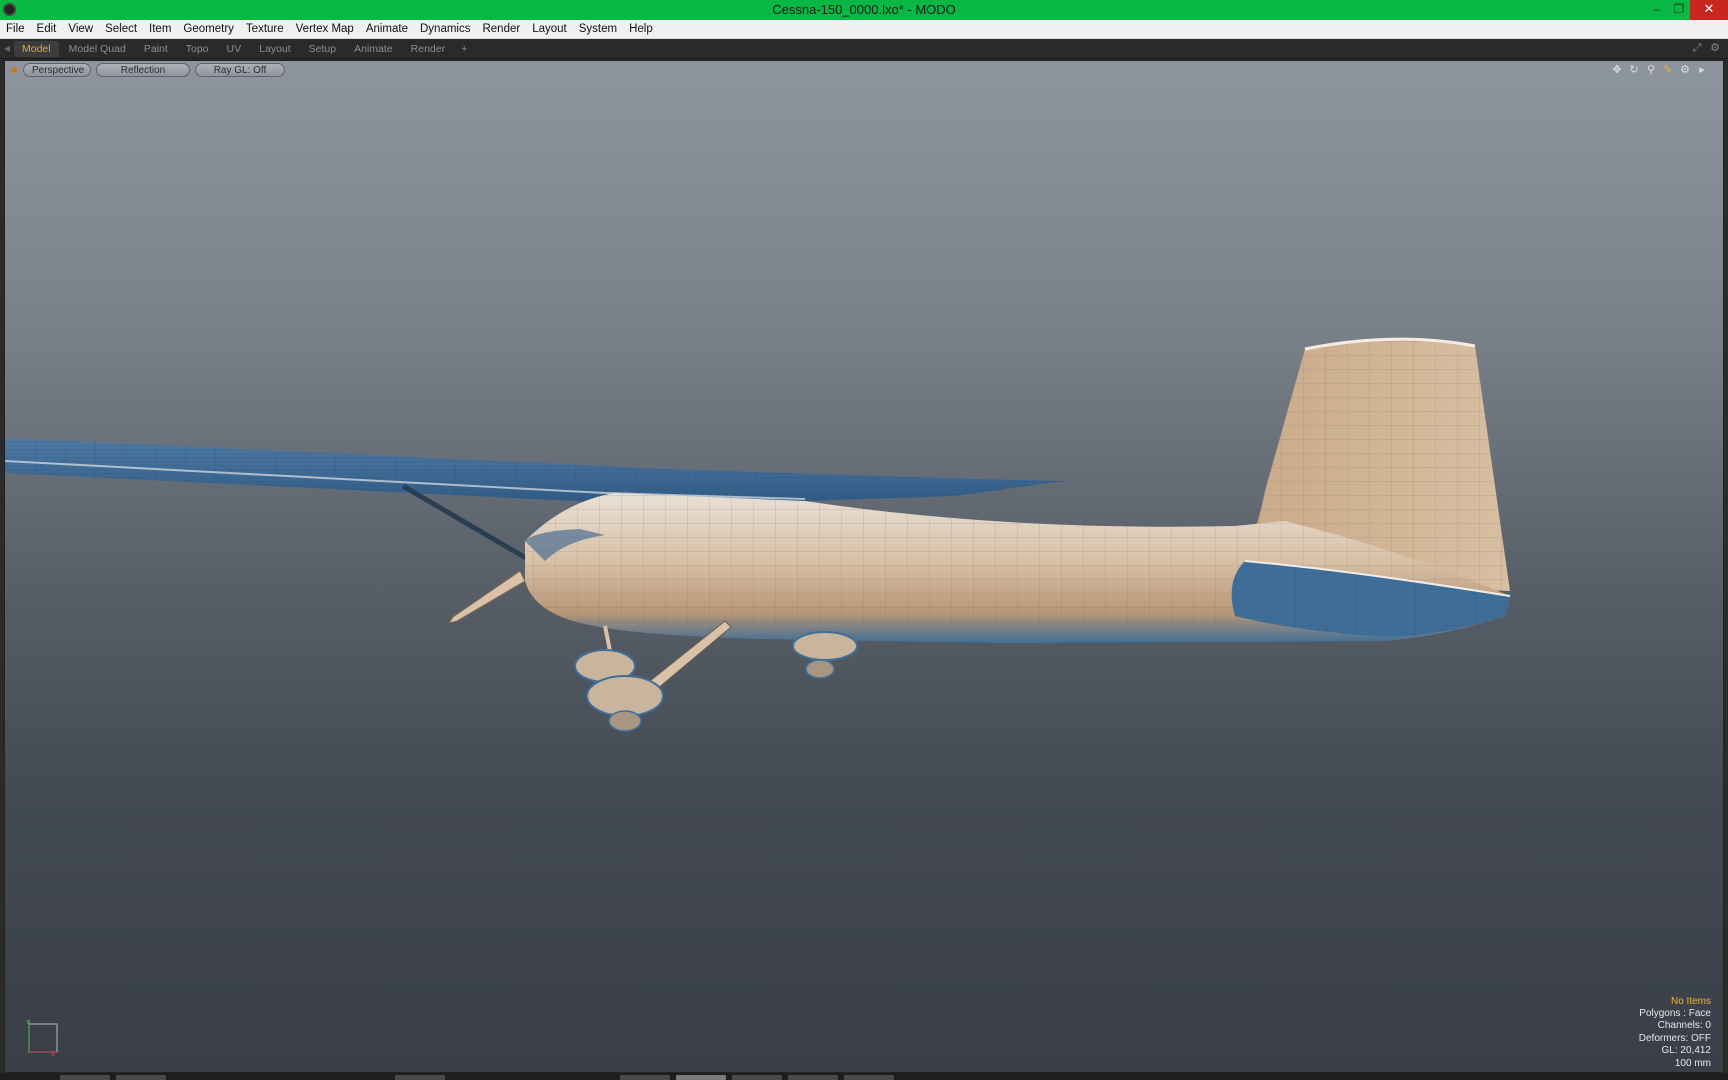 The width and height of the screenshot is (1728, 1080). Describe the element at coordinates (428, 49) in the screenshot. I see `tab-render: Render` at that location.